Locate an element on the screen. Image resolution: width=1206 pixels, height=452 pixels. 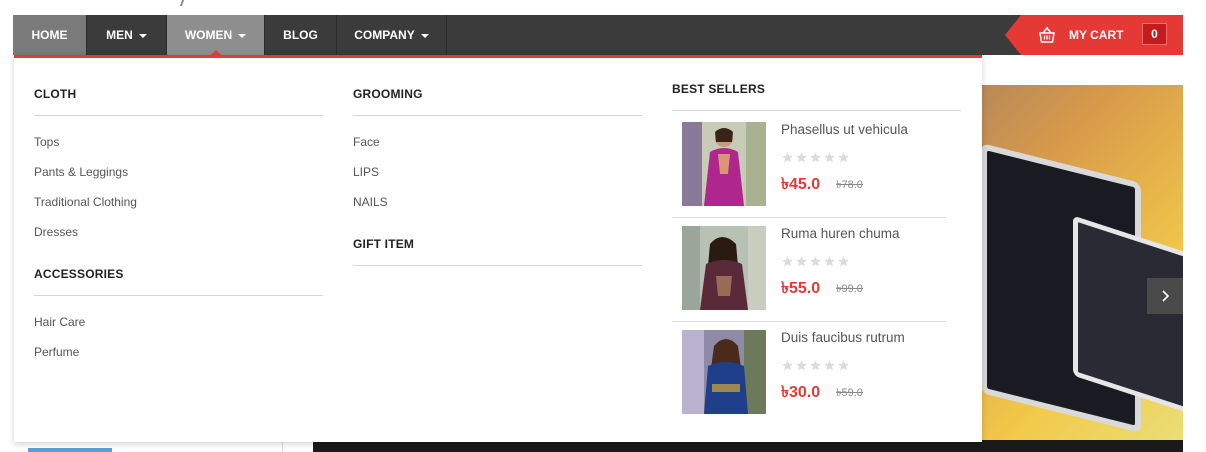
nav-company-label: COMPANY is located at coordinates (384, 35).